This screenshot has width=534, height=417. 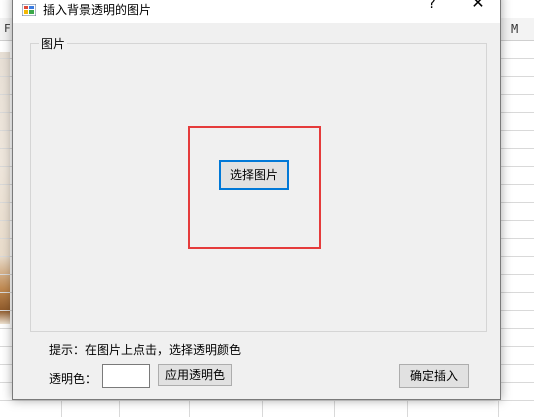 What do you see at coordinates (434, 376) in the screenshot?
I see `confirm-insert-button: 确定插入` at bounding box center [434, 376].